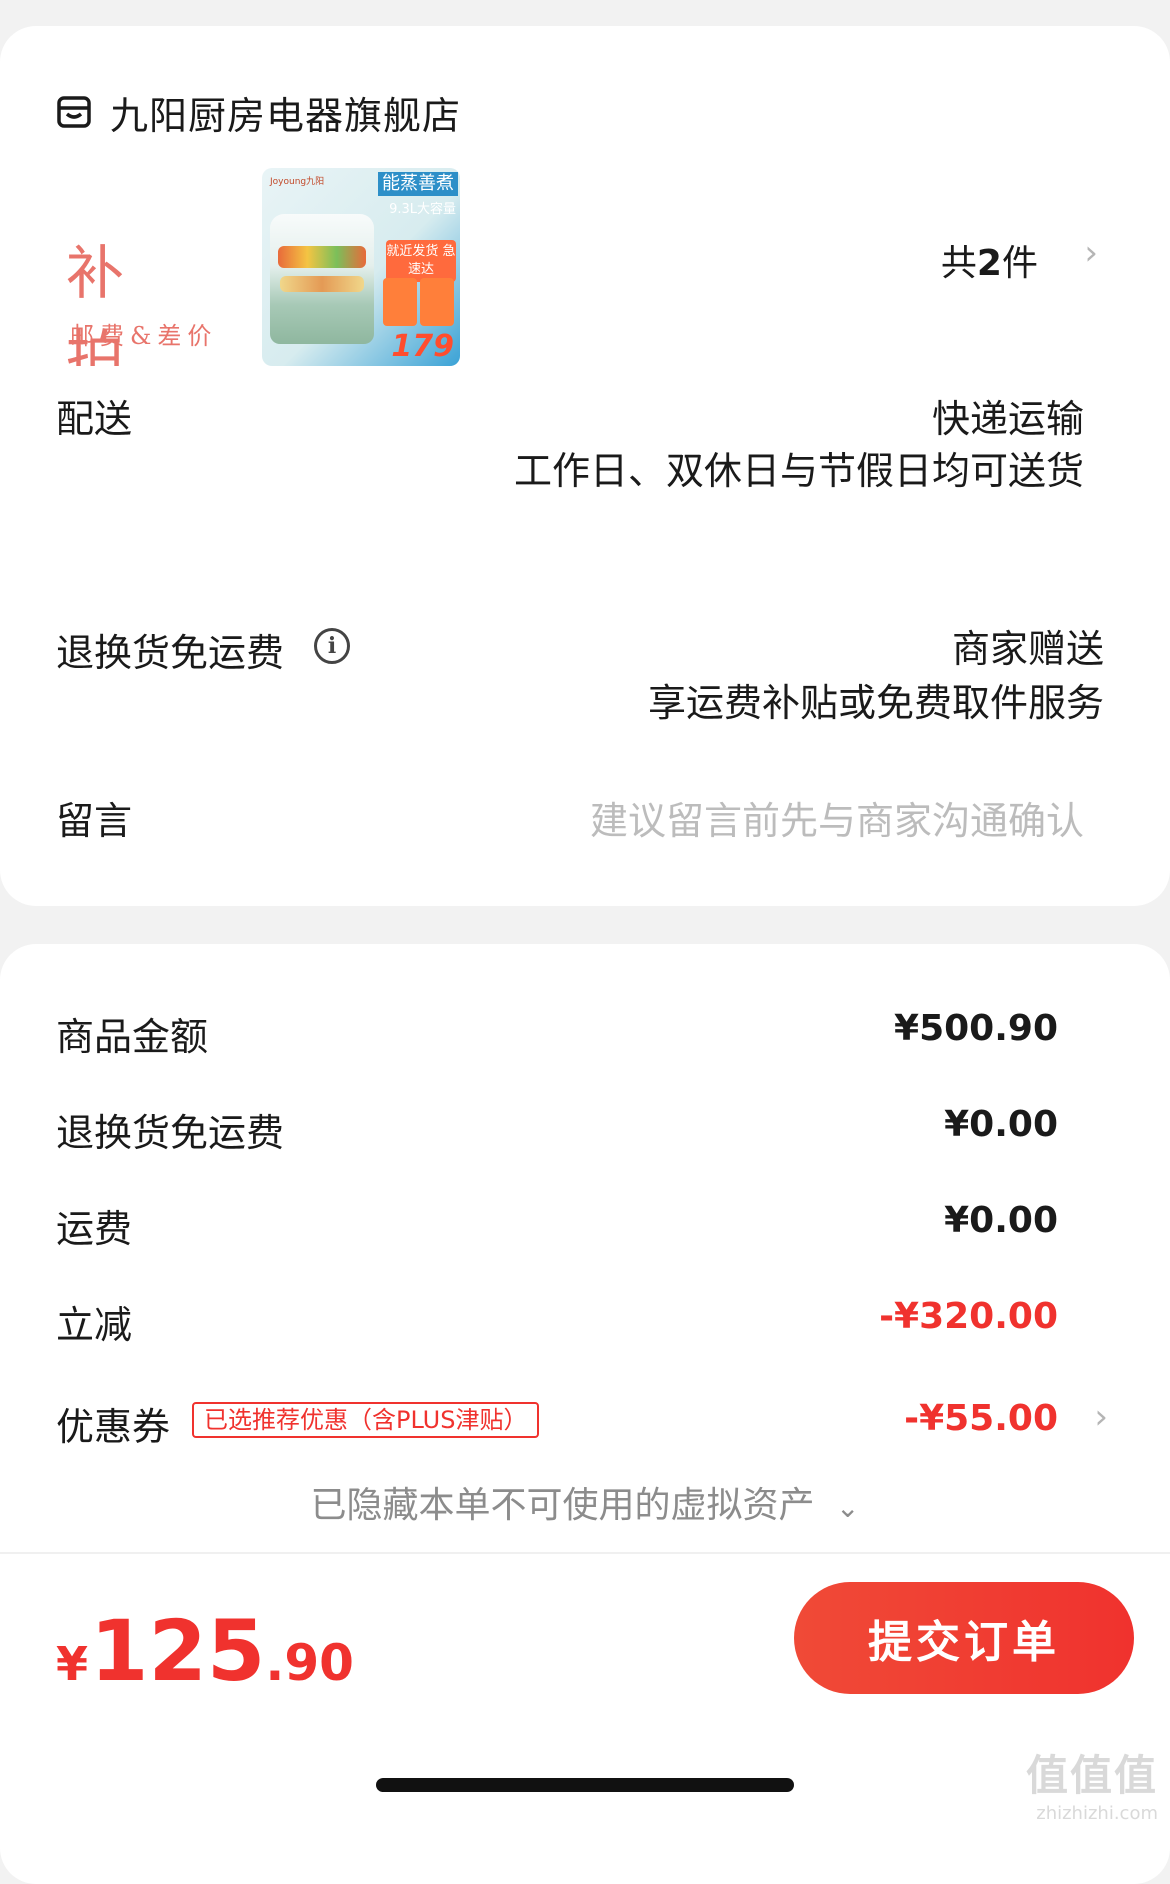 Image resolution: width=1170 pixels, height=1884 pixels. What do you see at coordinates (113, 1427) in the screenshot?
I see `coupon-label: 优惠券` at bounding box center [113, 1427].